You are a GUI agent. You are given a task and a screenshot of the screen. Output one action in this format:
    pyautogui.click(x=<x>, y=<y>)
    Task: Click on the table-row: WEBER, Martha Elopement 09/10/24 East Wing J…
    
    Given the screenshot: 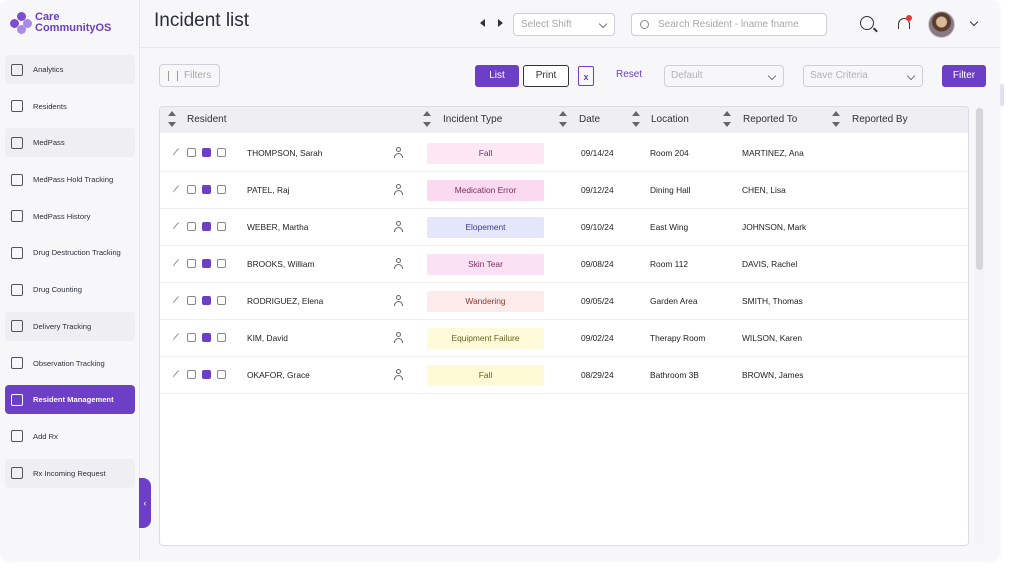 What is the action you would take?
    pyautogui.click(x=564, y=227)
    